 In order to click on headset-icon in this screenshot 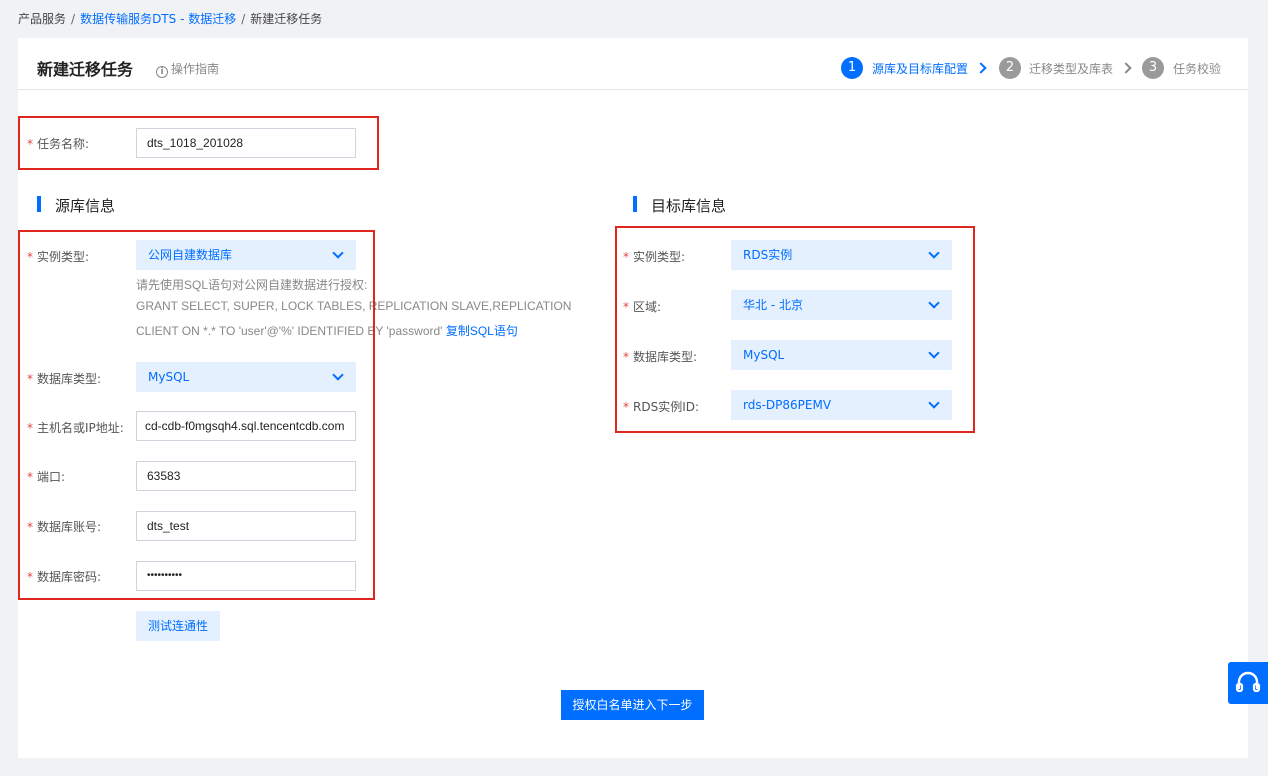, I will do `click(1248, 682)`.